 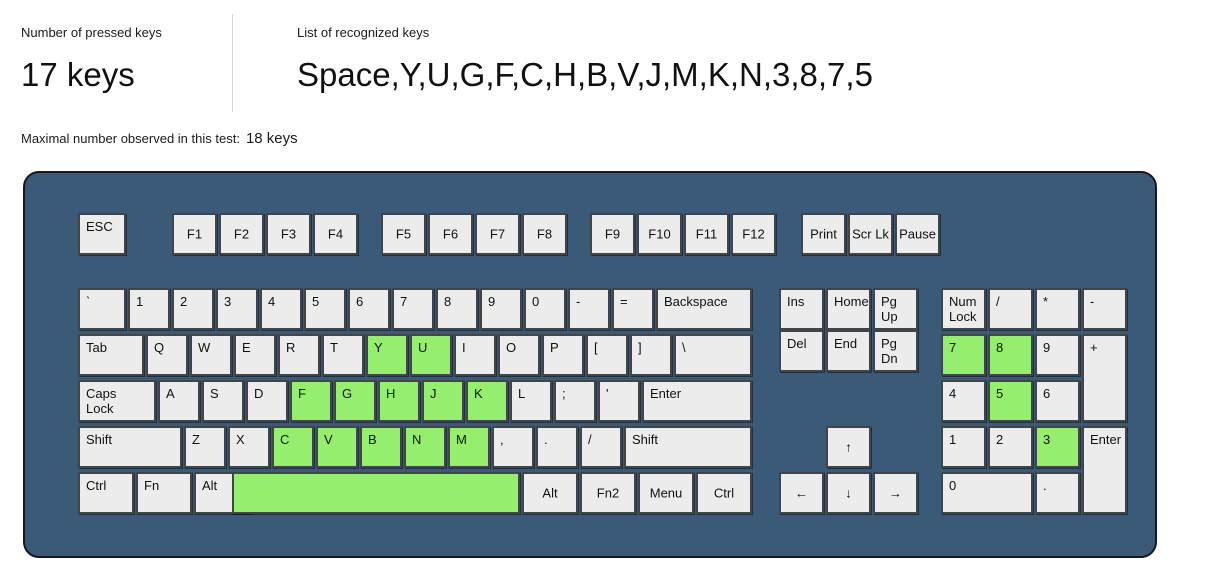 I want to click on key-r: R, so click(x=299, y=355).